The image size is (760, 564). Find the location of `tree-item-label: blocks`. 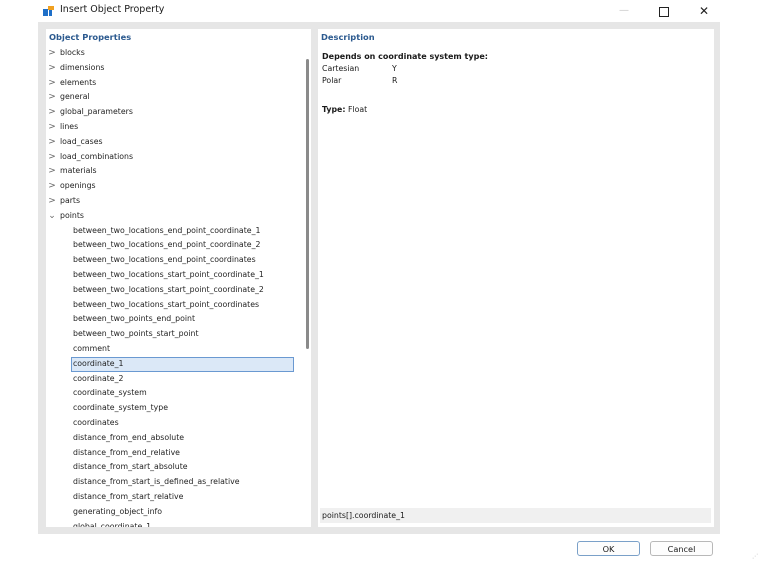

tree-item-label: blocks is located at coordinates (72, 52).